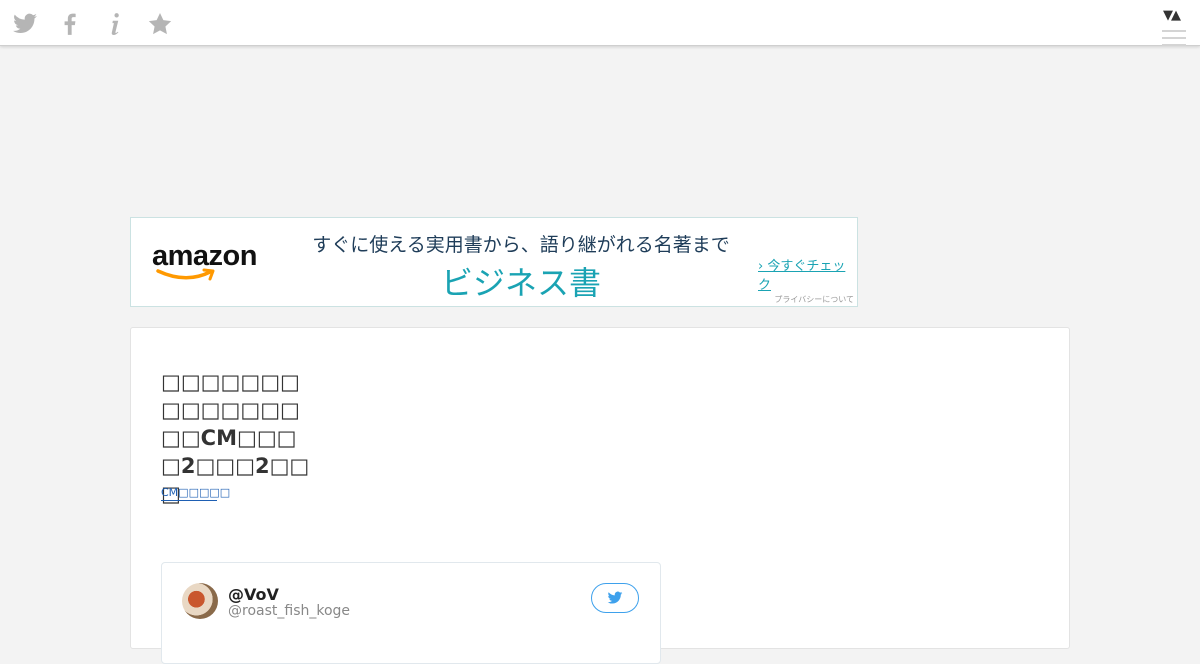 Image resolution: width=1200 pixels, height=664 pixels. I want to click on ad-title: ビジネス書, so click(520, 283).